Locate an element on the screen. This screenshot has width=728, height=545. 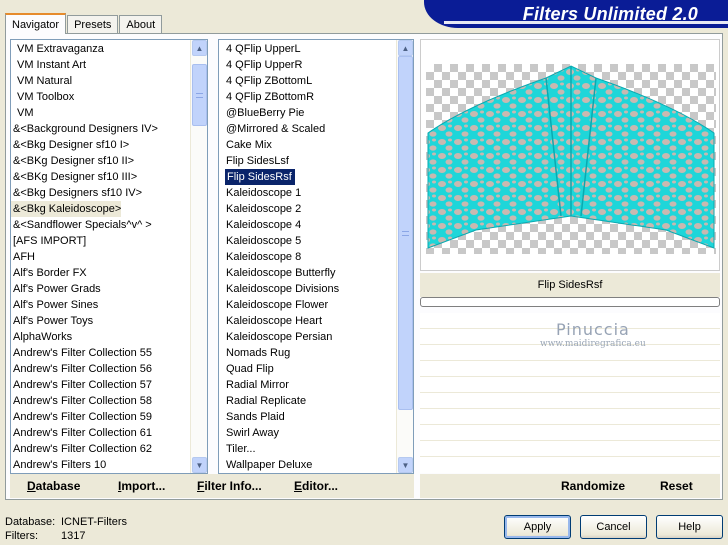
filter-item: Quad Flip is located at coordinates (307, 369).